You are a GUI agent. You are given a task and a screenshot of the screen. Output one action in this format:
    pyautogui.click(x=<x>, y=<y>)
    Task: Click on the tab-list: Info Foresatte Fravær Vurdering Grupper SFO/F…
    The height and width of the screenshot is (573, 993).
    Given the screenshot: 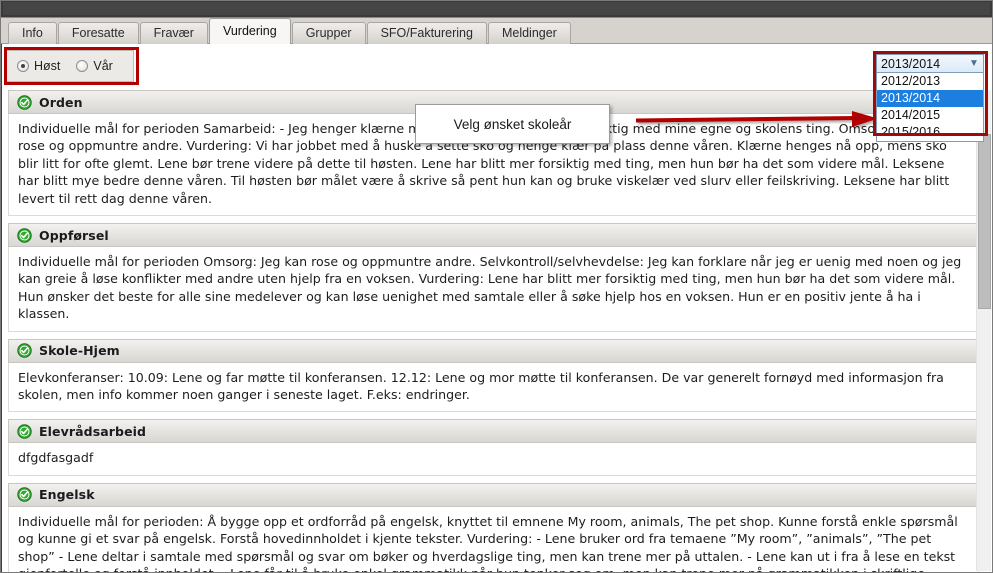 What is the action you would take?
    pyautogui.click(x=290, y=31)
    